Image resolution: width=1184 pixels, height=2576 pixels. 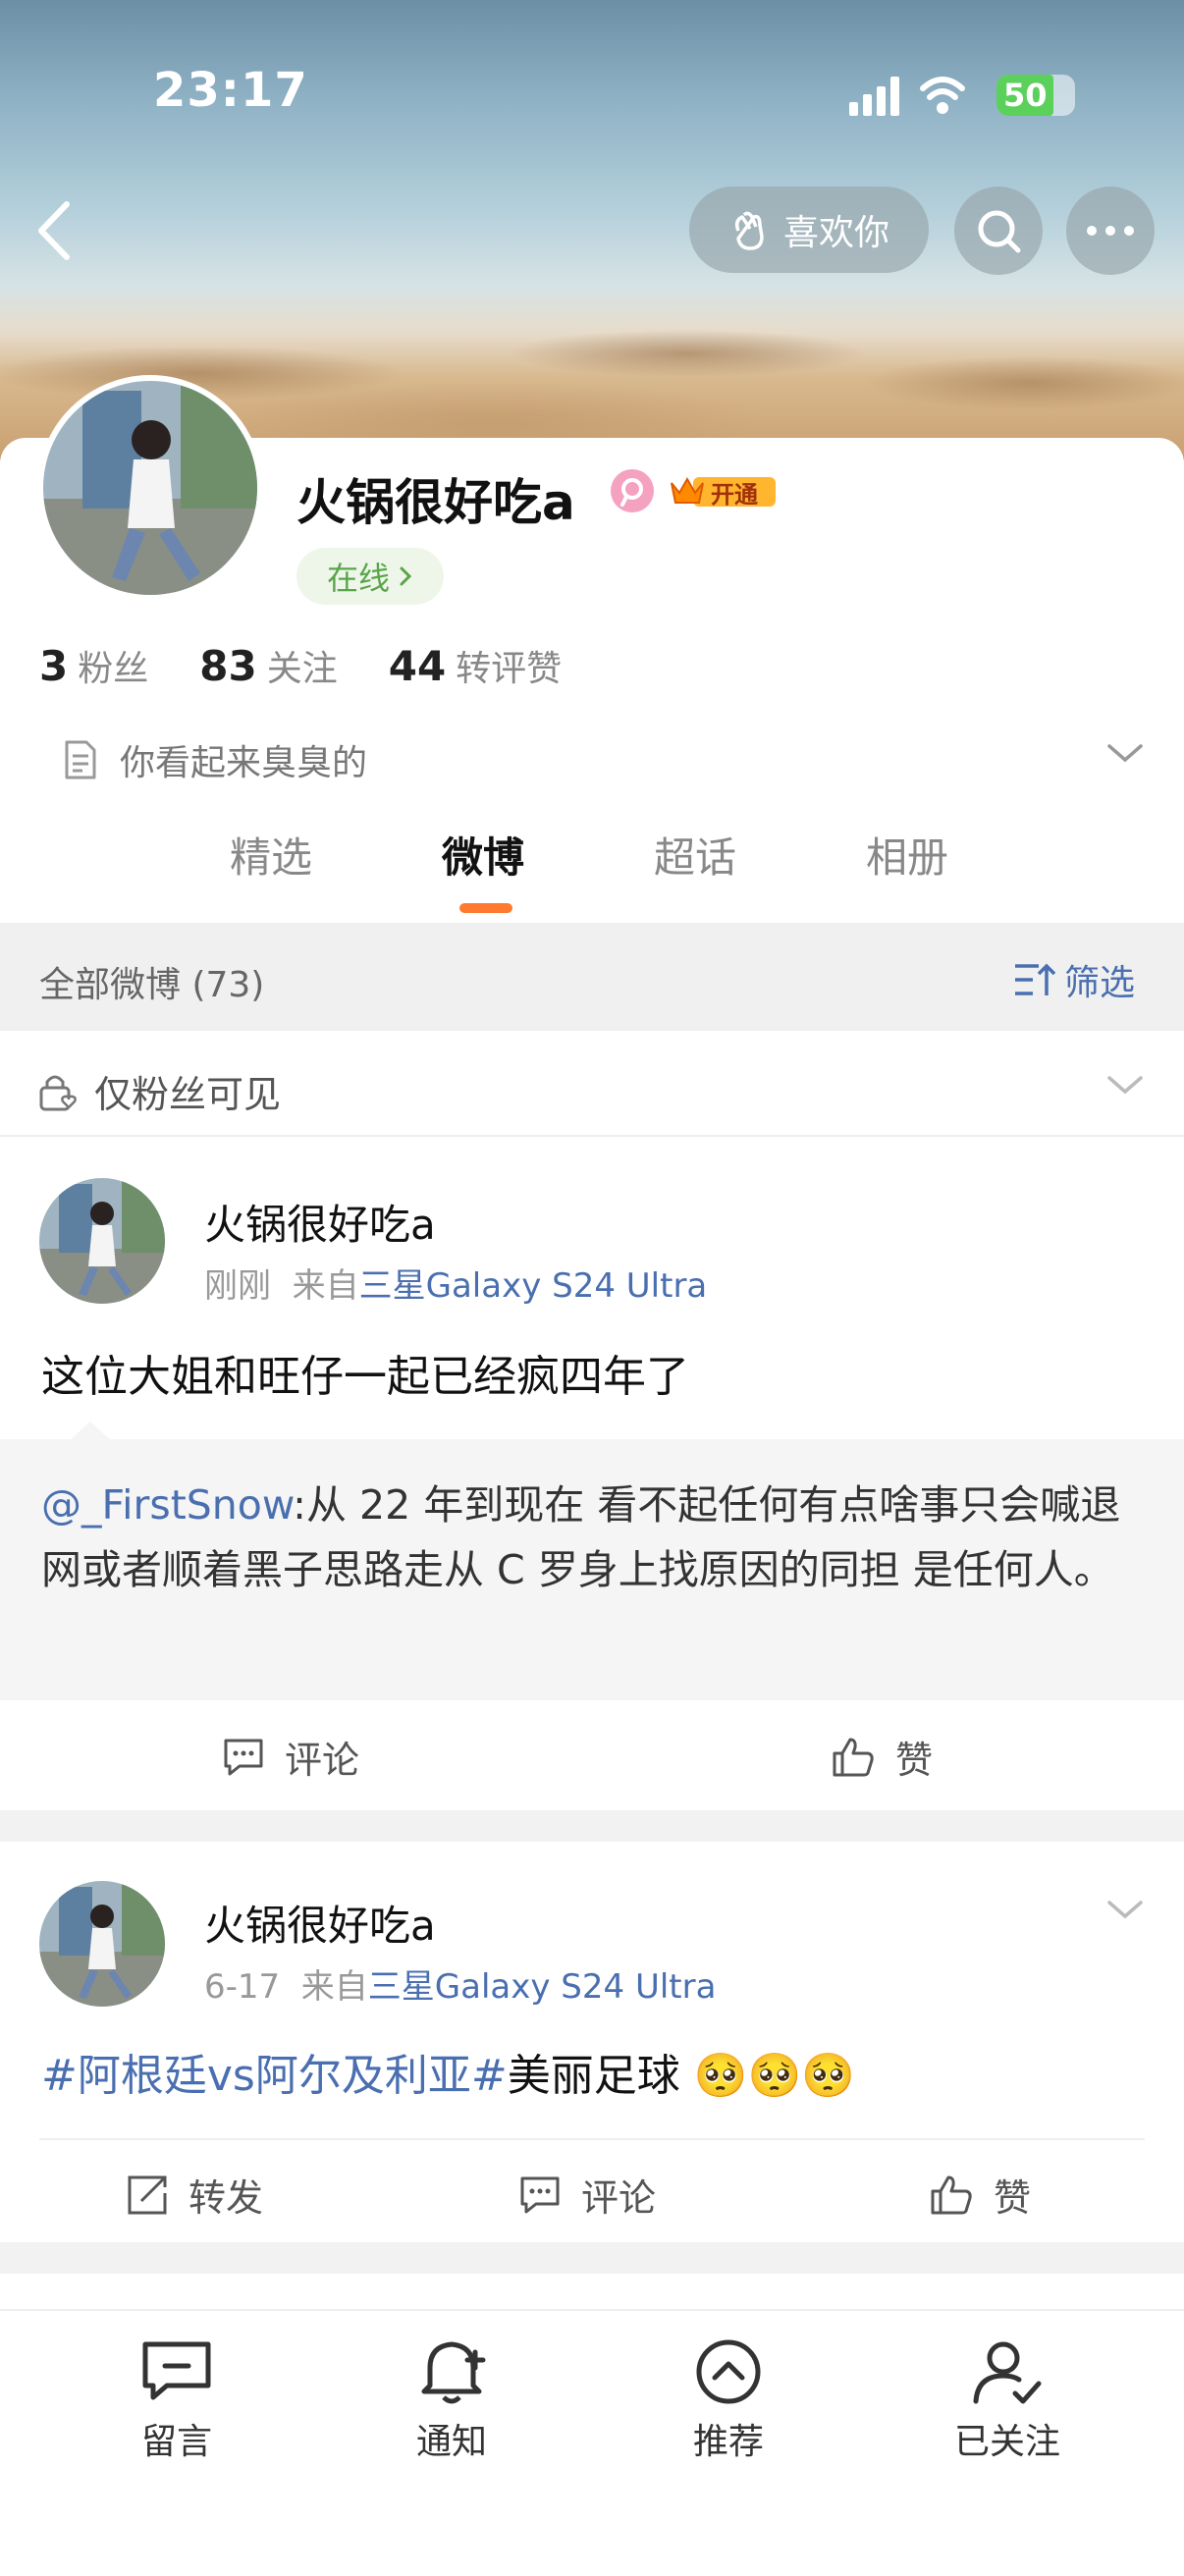 I want to click on message-icon, so click(x=177, y=2370).